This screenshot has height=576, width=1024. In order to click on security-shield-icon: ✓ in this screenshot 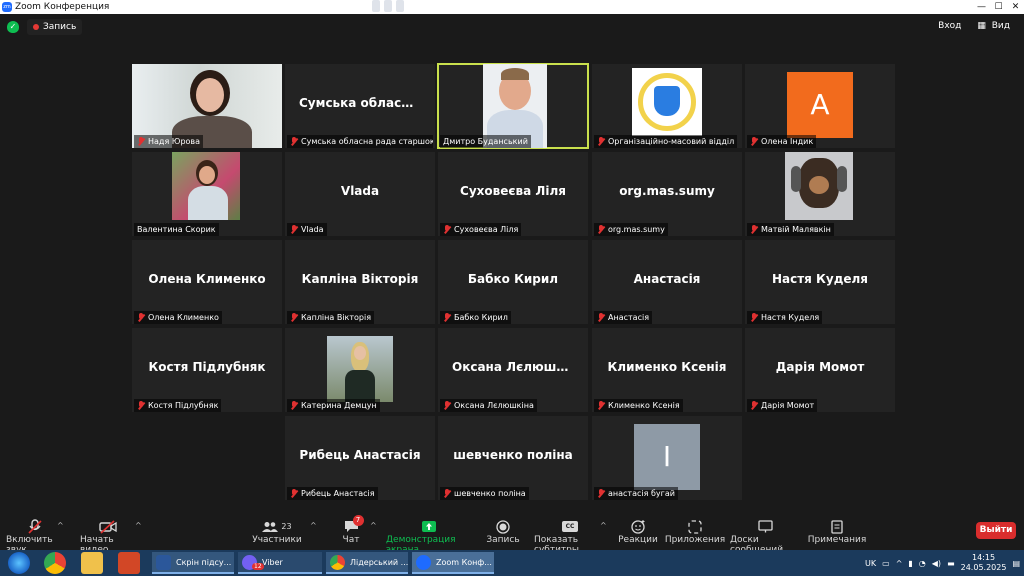, I will do `click(13, 27)`.